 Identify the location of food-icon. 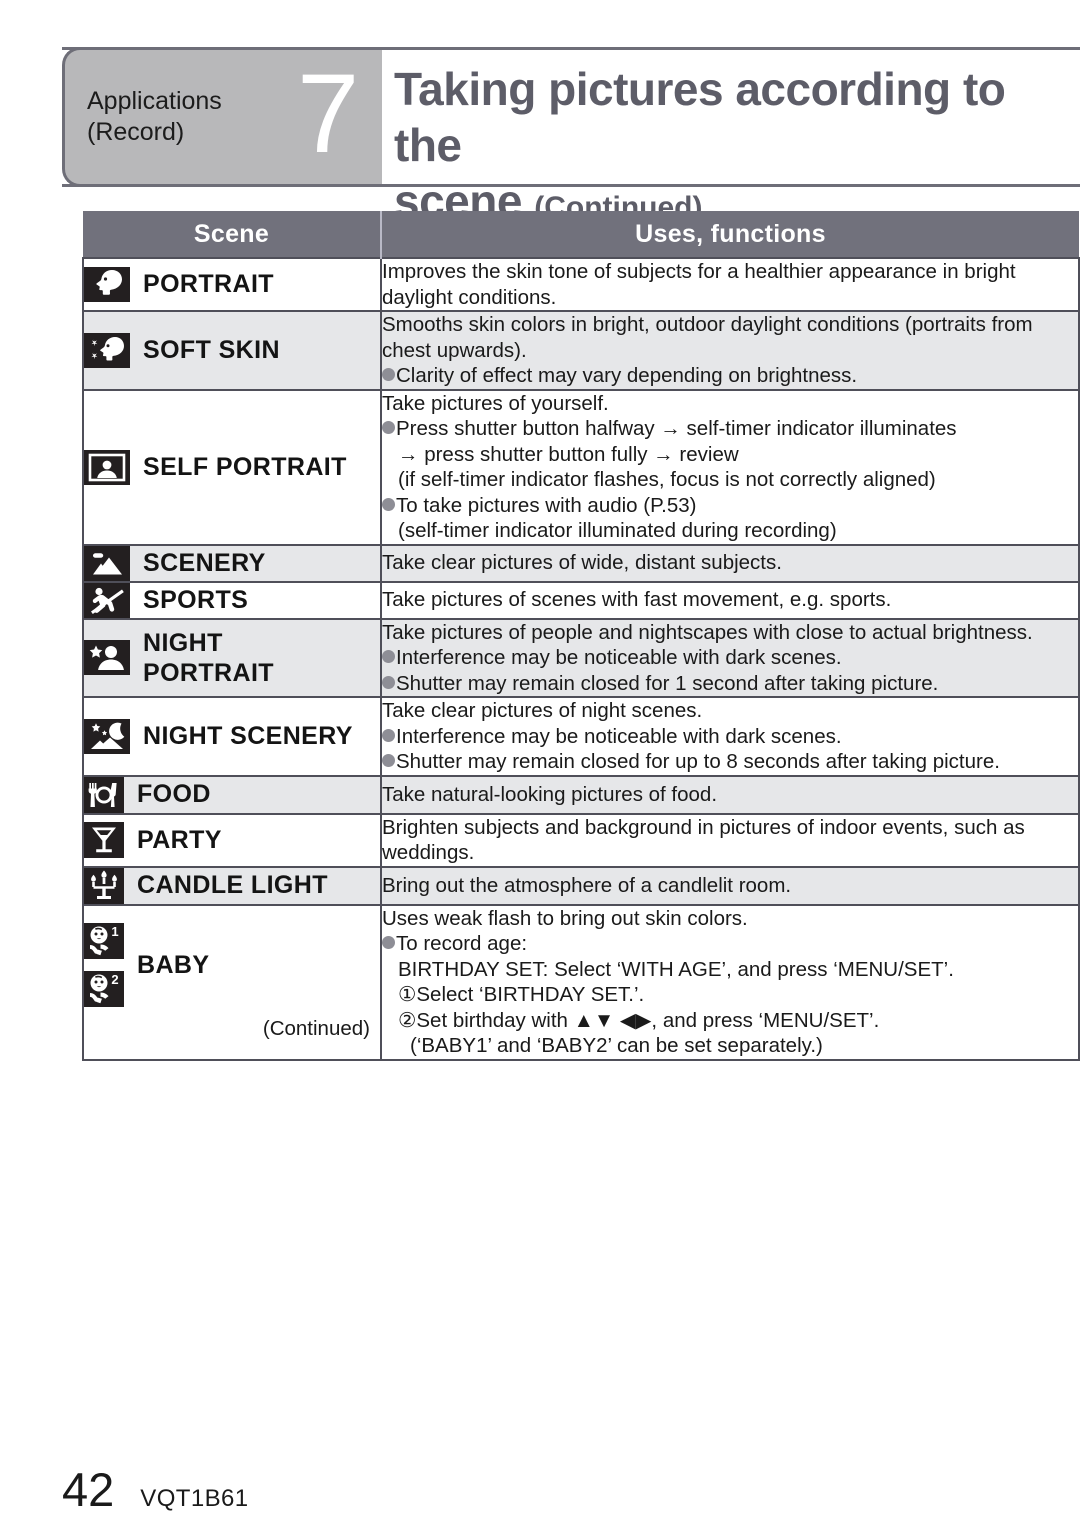
(104, 794).